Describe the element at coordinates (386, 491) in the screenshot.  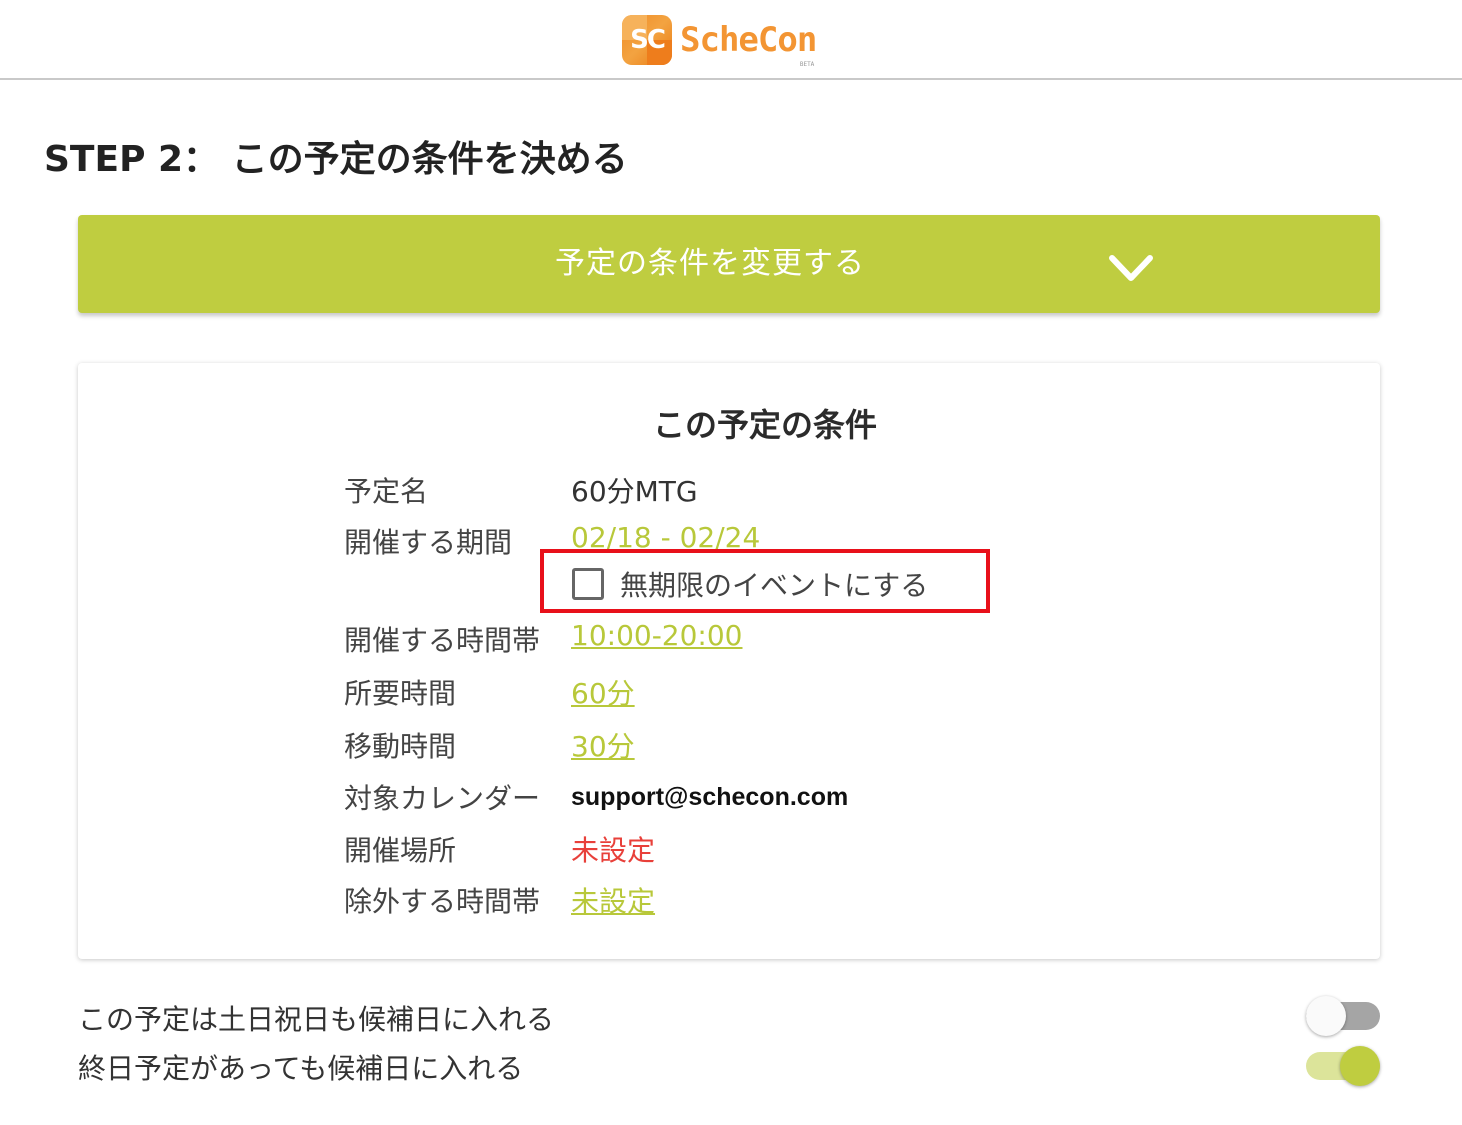
I see `event-name-label: 予定名` at that location.